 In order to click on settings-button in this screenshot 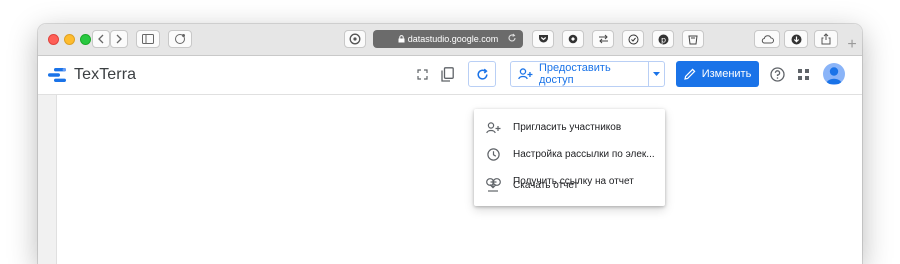, I will do `click(355, 39)`.